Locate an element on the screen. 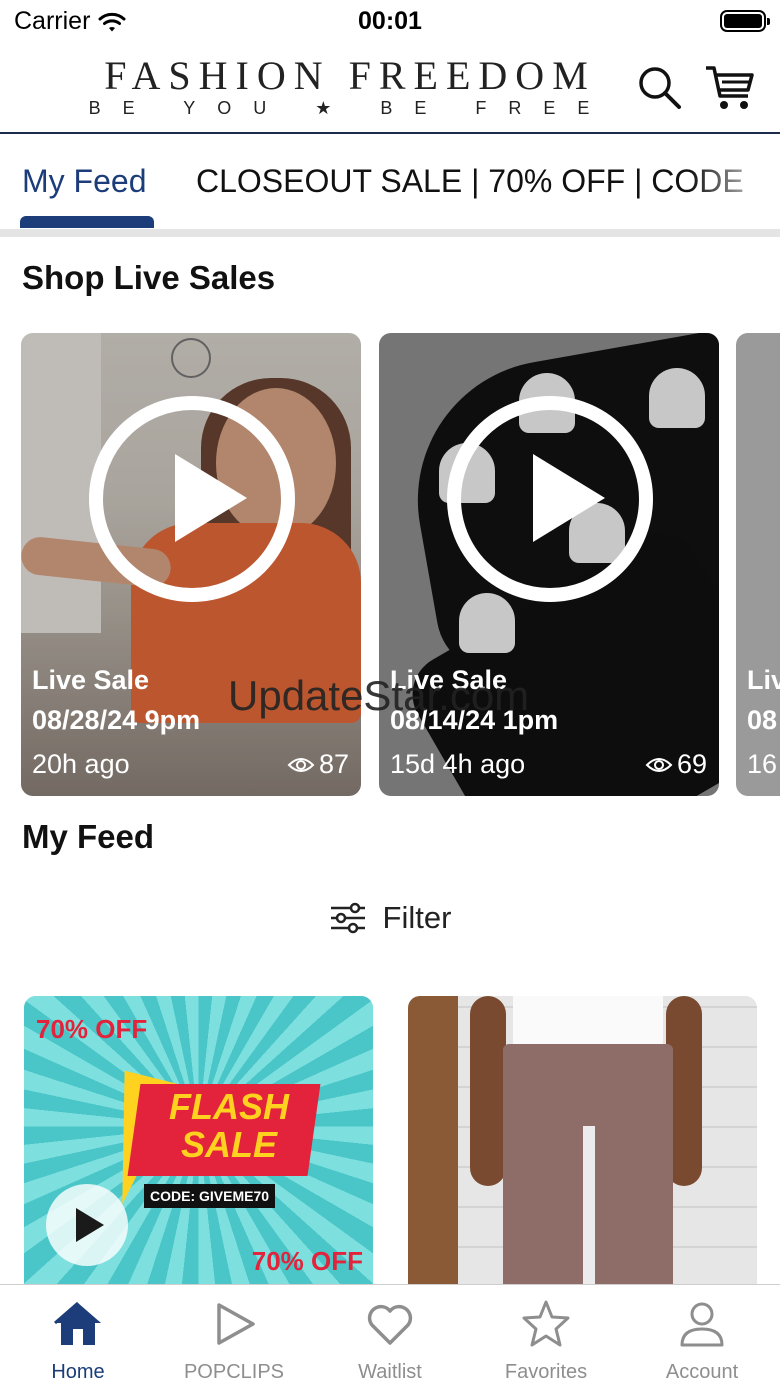 The image size is (780, 1387). logo-title: FASHION FREEDOM is located at coordinates (350, 75).